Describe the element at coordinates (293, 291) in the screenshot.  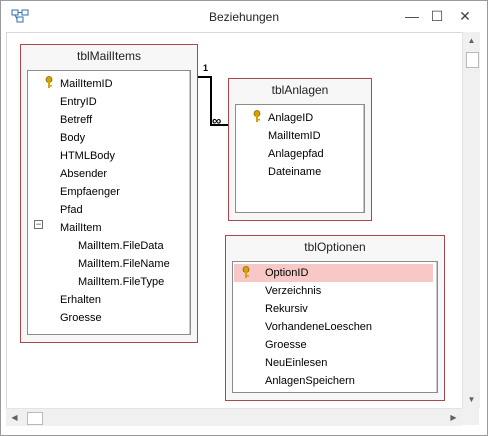
I see `field-verzeichnis: Verzeichnis` at that location.